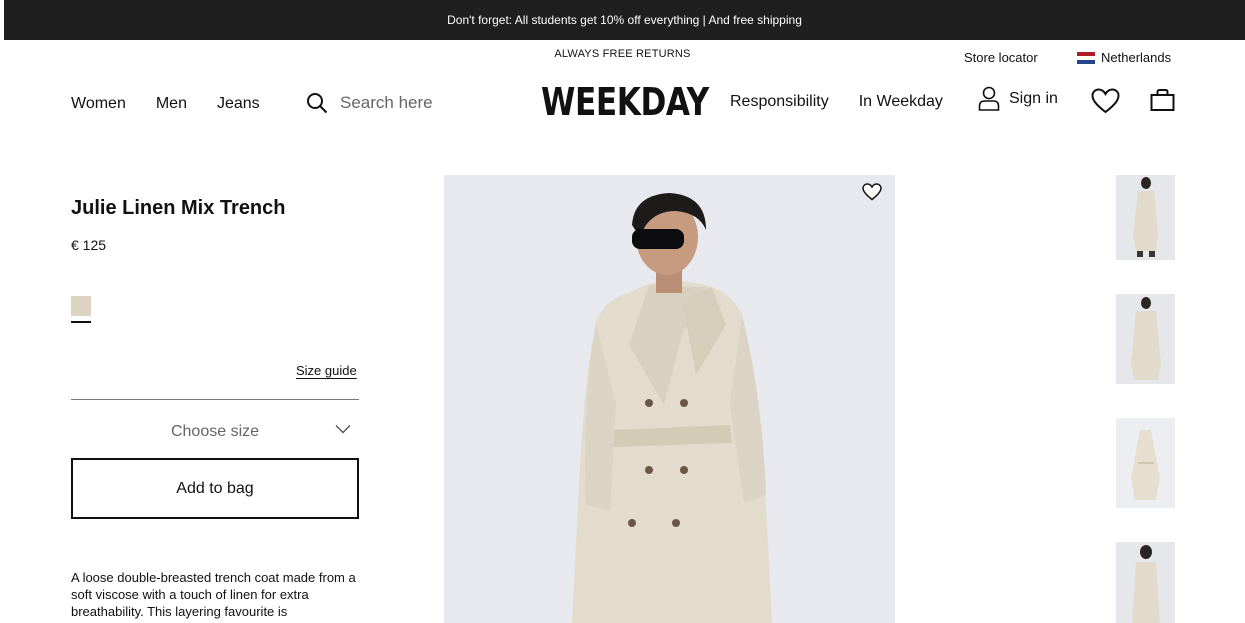 Image resolution: width=1245 pixels, height=623 pixels. I want to click on search-icon, so click(317, 103).